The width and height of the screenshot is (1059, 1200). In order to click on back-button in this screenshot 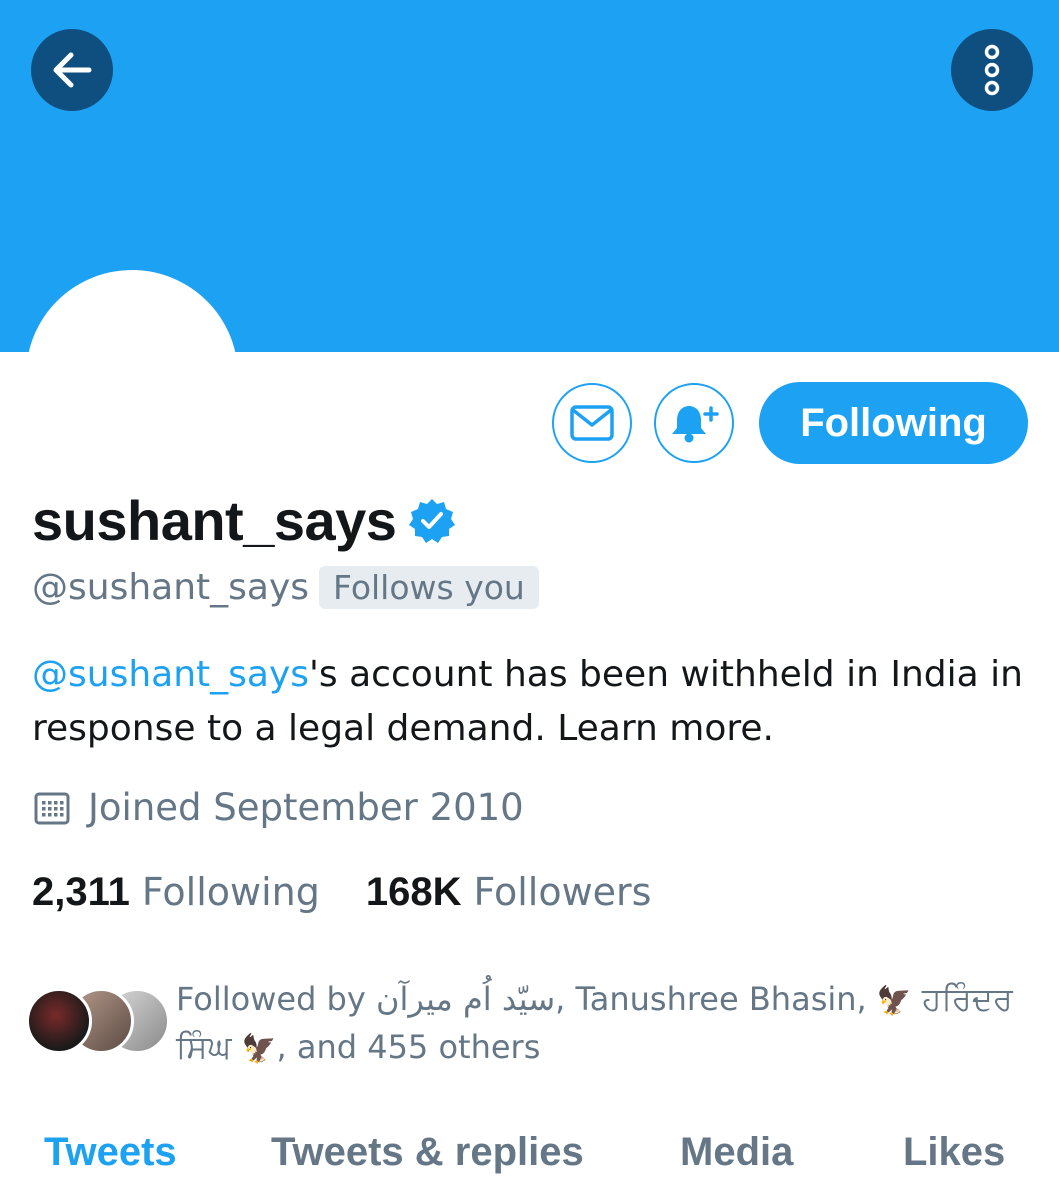, I will do `click(72, 70)`.